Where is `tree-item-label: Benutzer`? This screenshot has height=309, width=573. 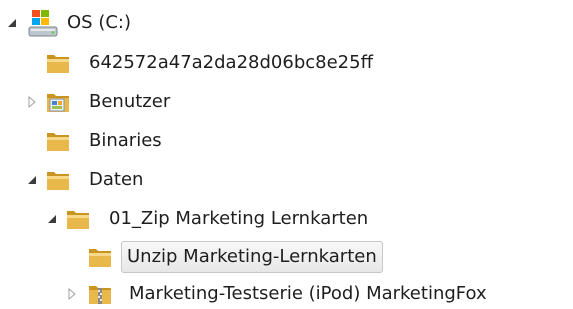 tree-item-label: Benutzer is located at coordinates (130, 101).